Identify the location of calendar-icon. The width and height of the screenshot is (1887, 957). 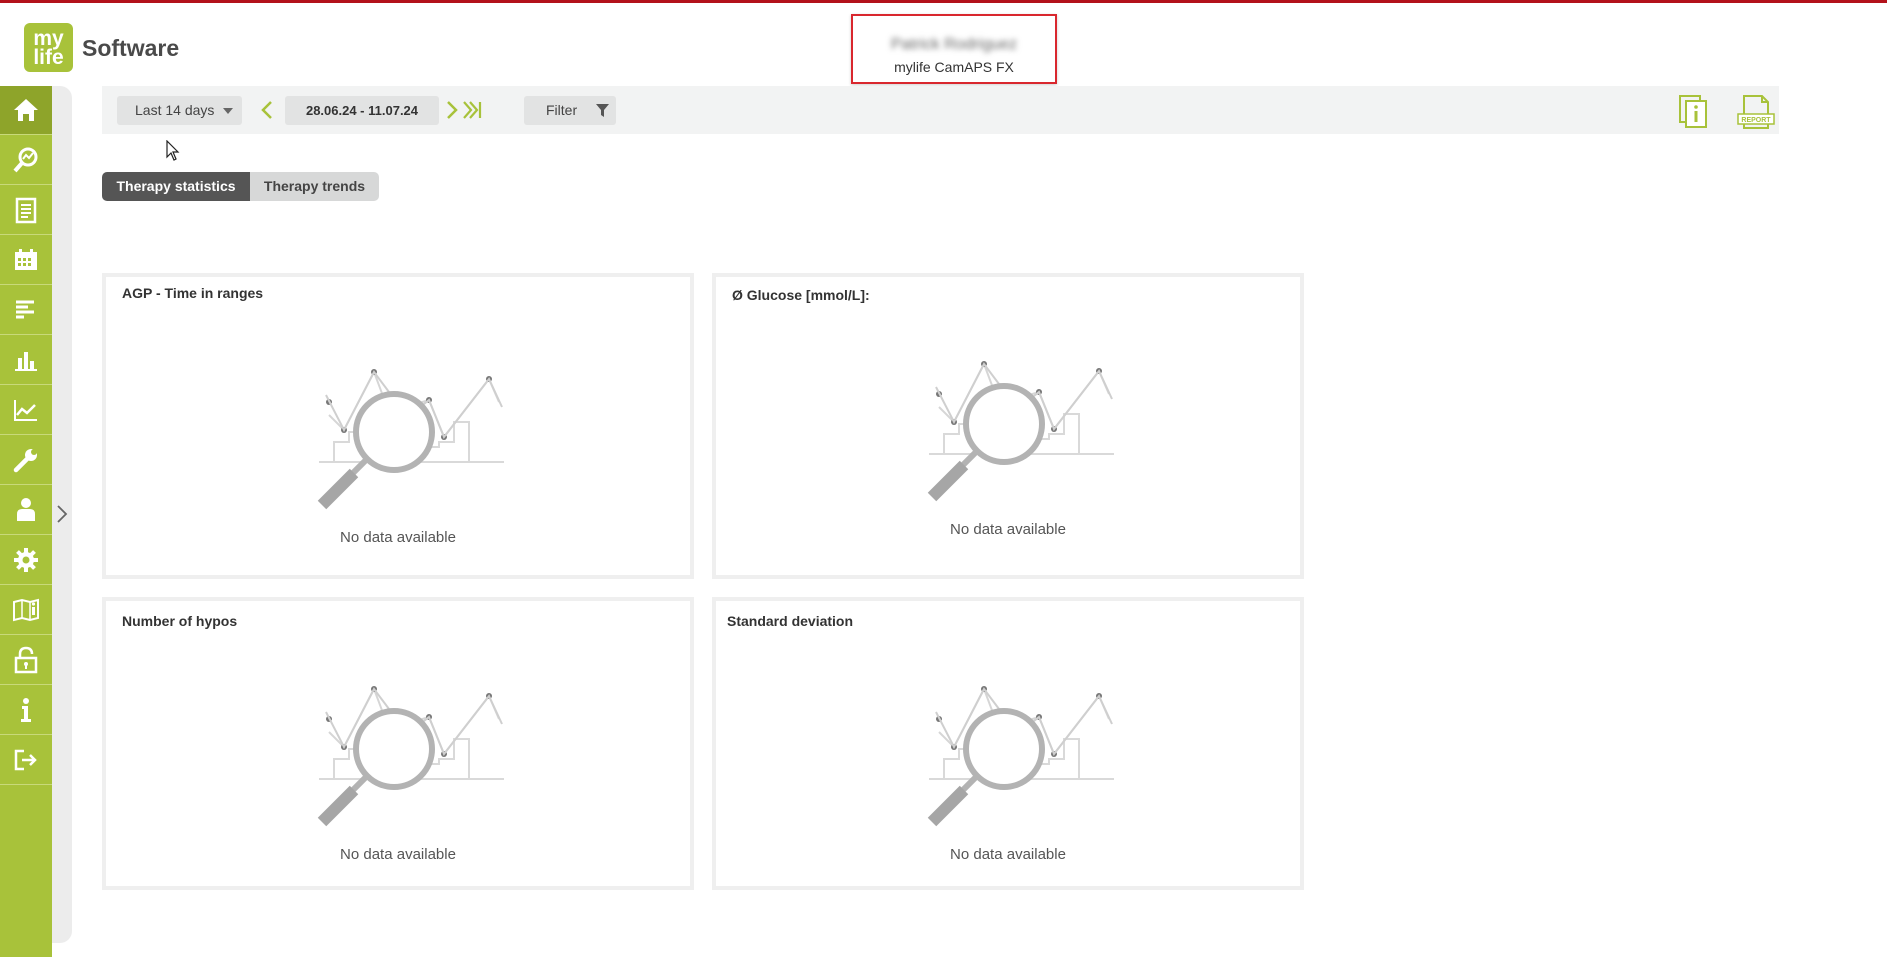
(26, 259).